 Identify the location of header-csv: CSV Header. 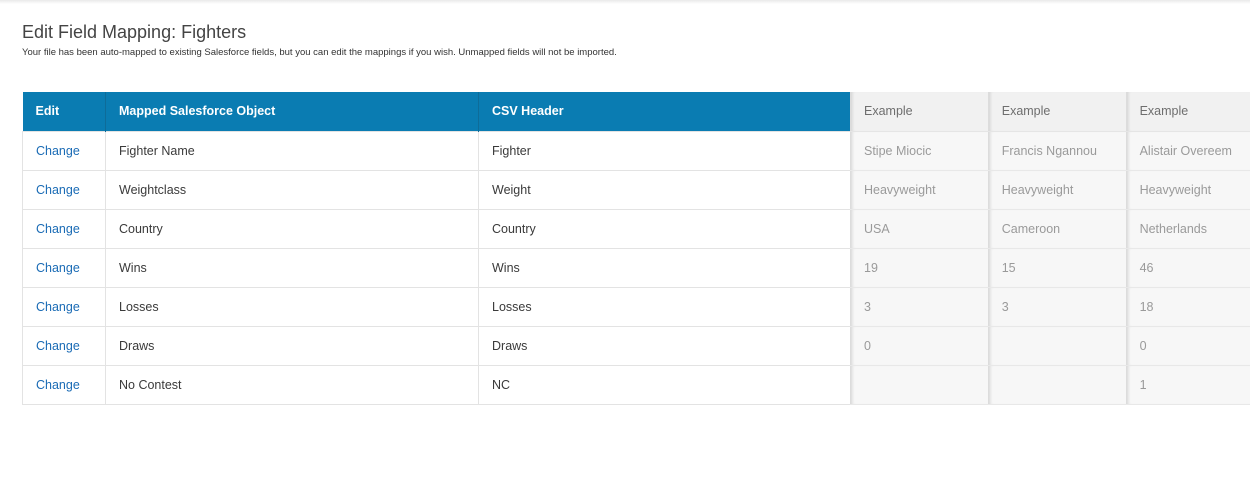
(664, 111).